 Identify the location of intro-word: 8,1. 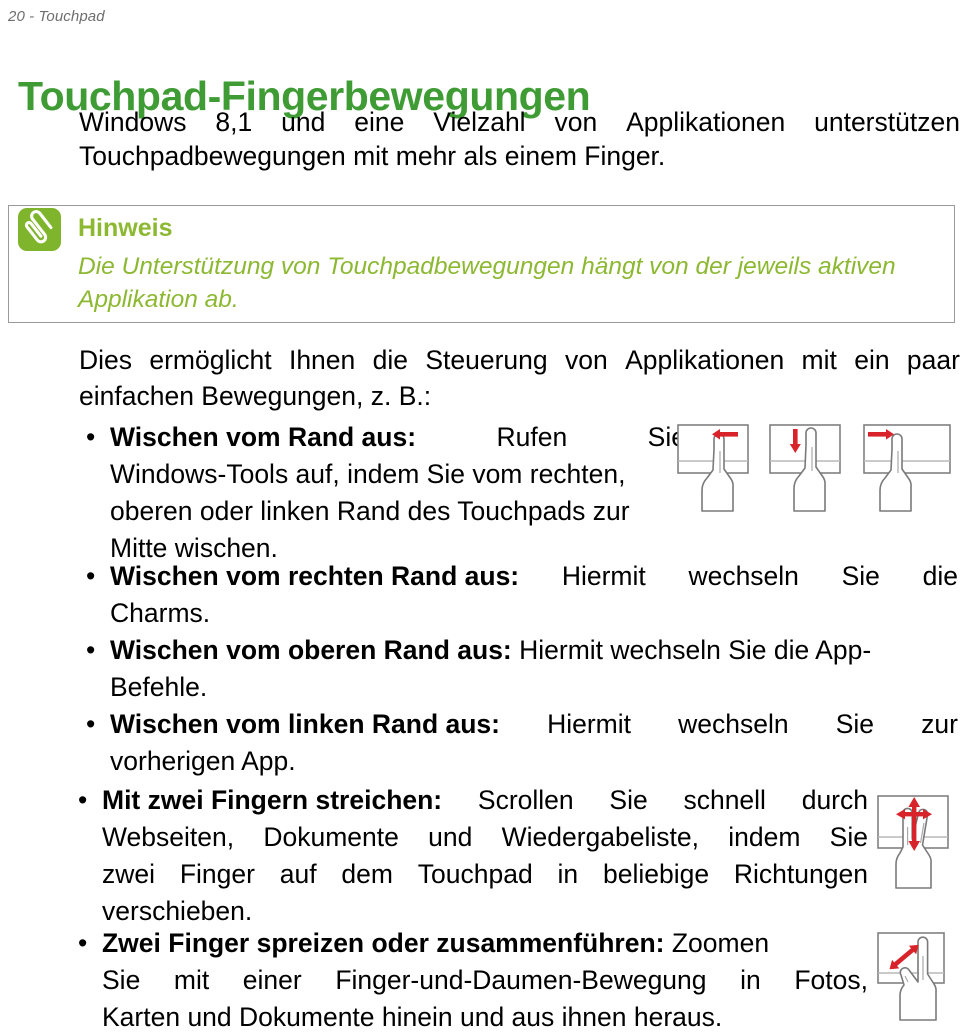
(234, 122).